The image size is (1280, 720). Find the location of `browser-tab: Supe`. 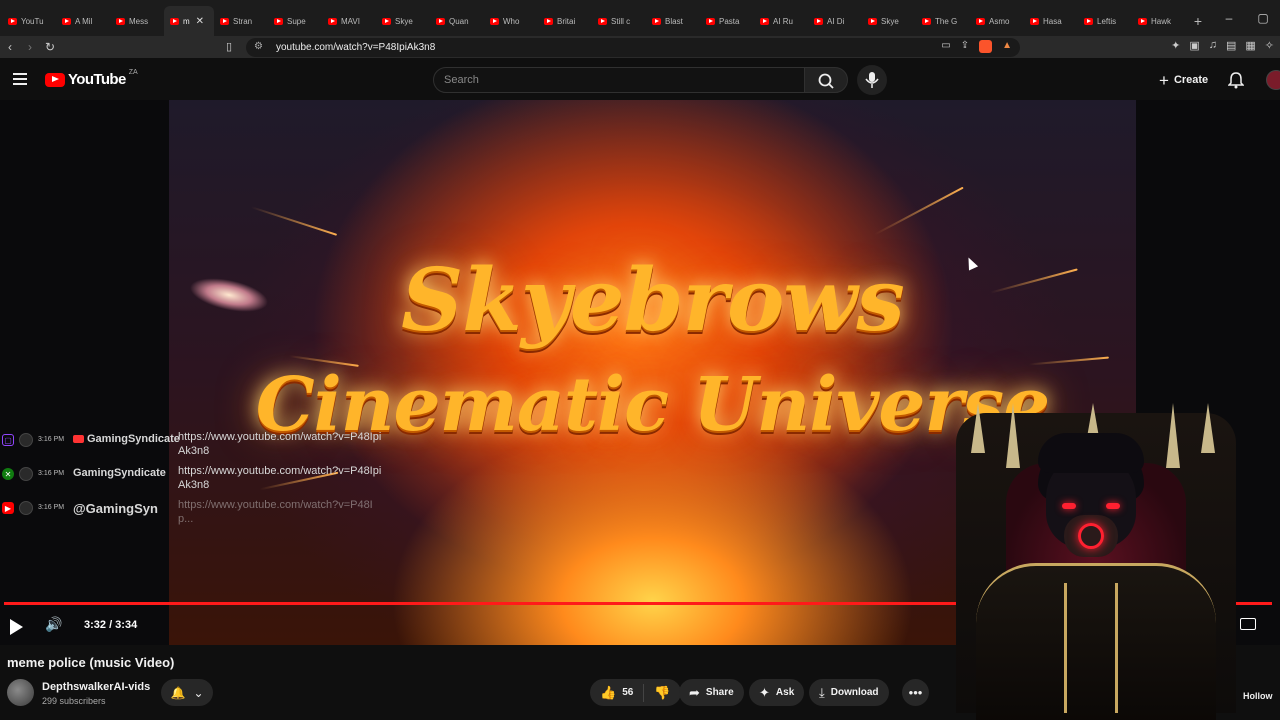

browser-tab: Supe is located at coordinates (295, 21).